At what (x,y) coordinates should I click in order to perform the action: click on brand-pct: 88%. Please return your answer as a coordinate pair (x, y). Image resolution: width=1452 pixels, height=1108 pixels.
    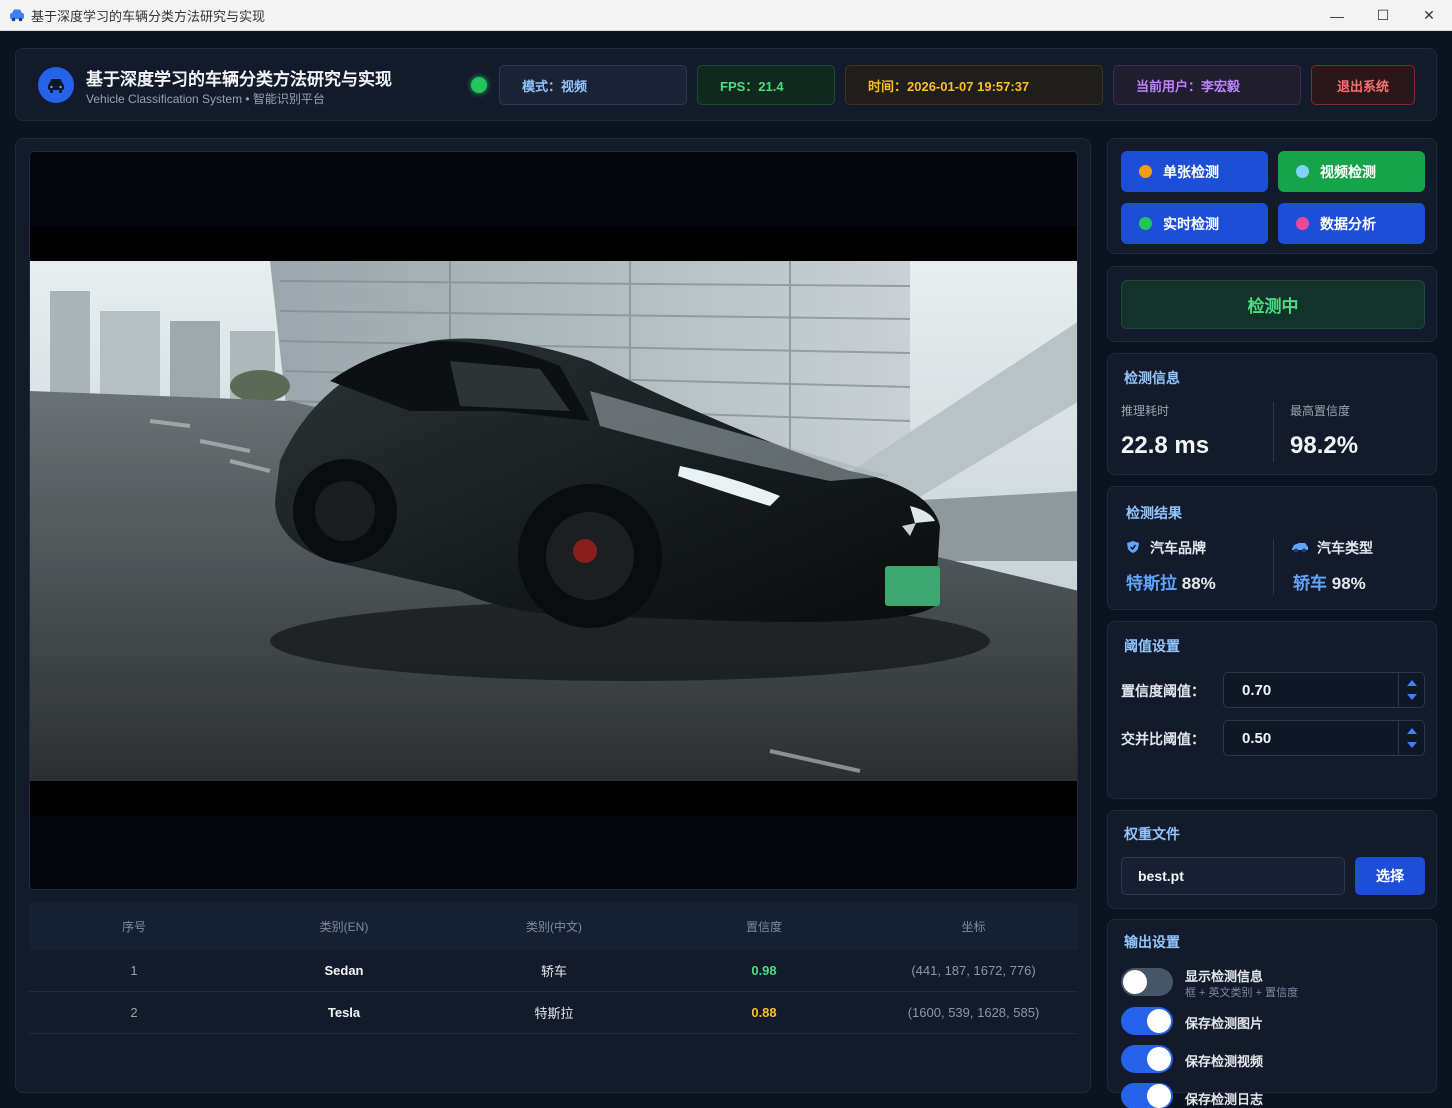
    Looking at the image, I should click on (1198, 583).